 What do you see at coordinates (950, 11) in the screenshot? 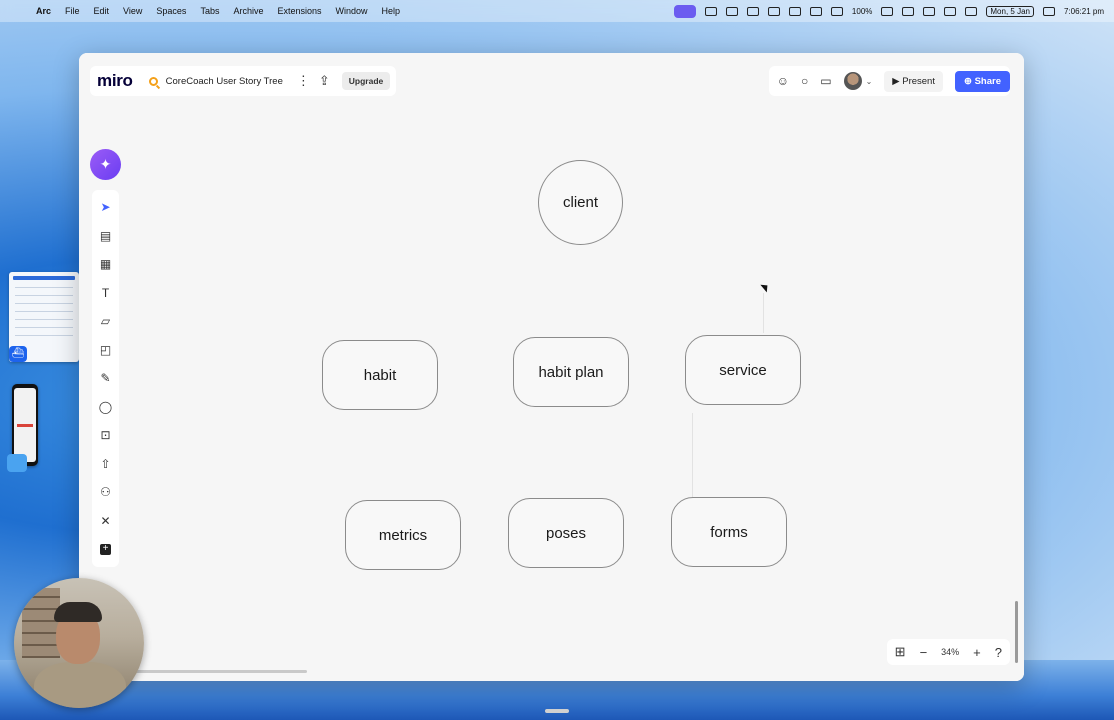
I see `display-icon` at bounding box center [950, 11].